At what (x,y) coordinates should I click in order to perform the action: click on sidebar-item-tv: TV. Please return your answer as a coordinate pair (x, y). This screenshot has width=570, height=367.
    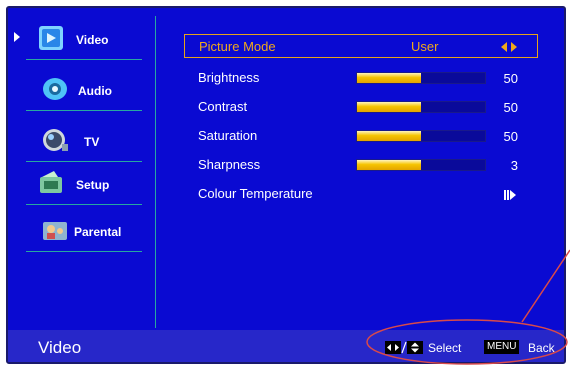
    Looking at the image, I should click on (84, 142).